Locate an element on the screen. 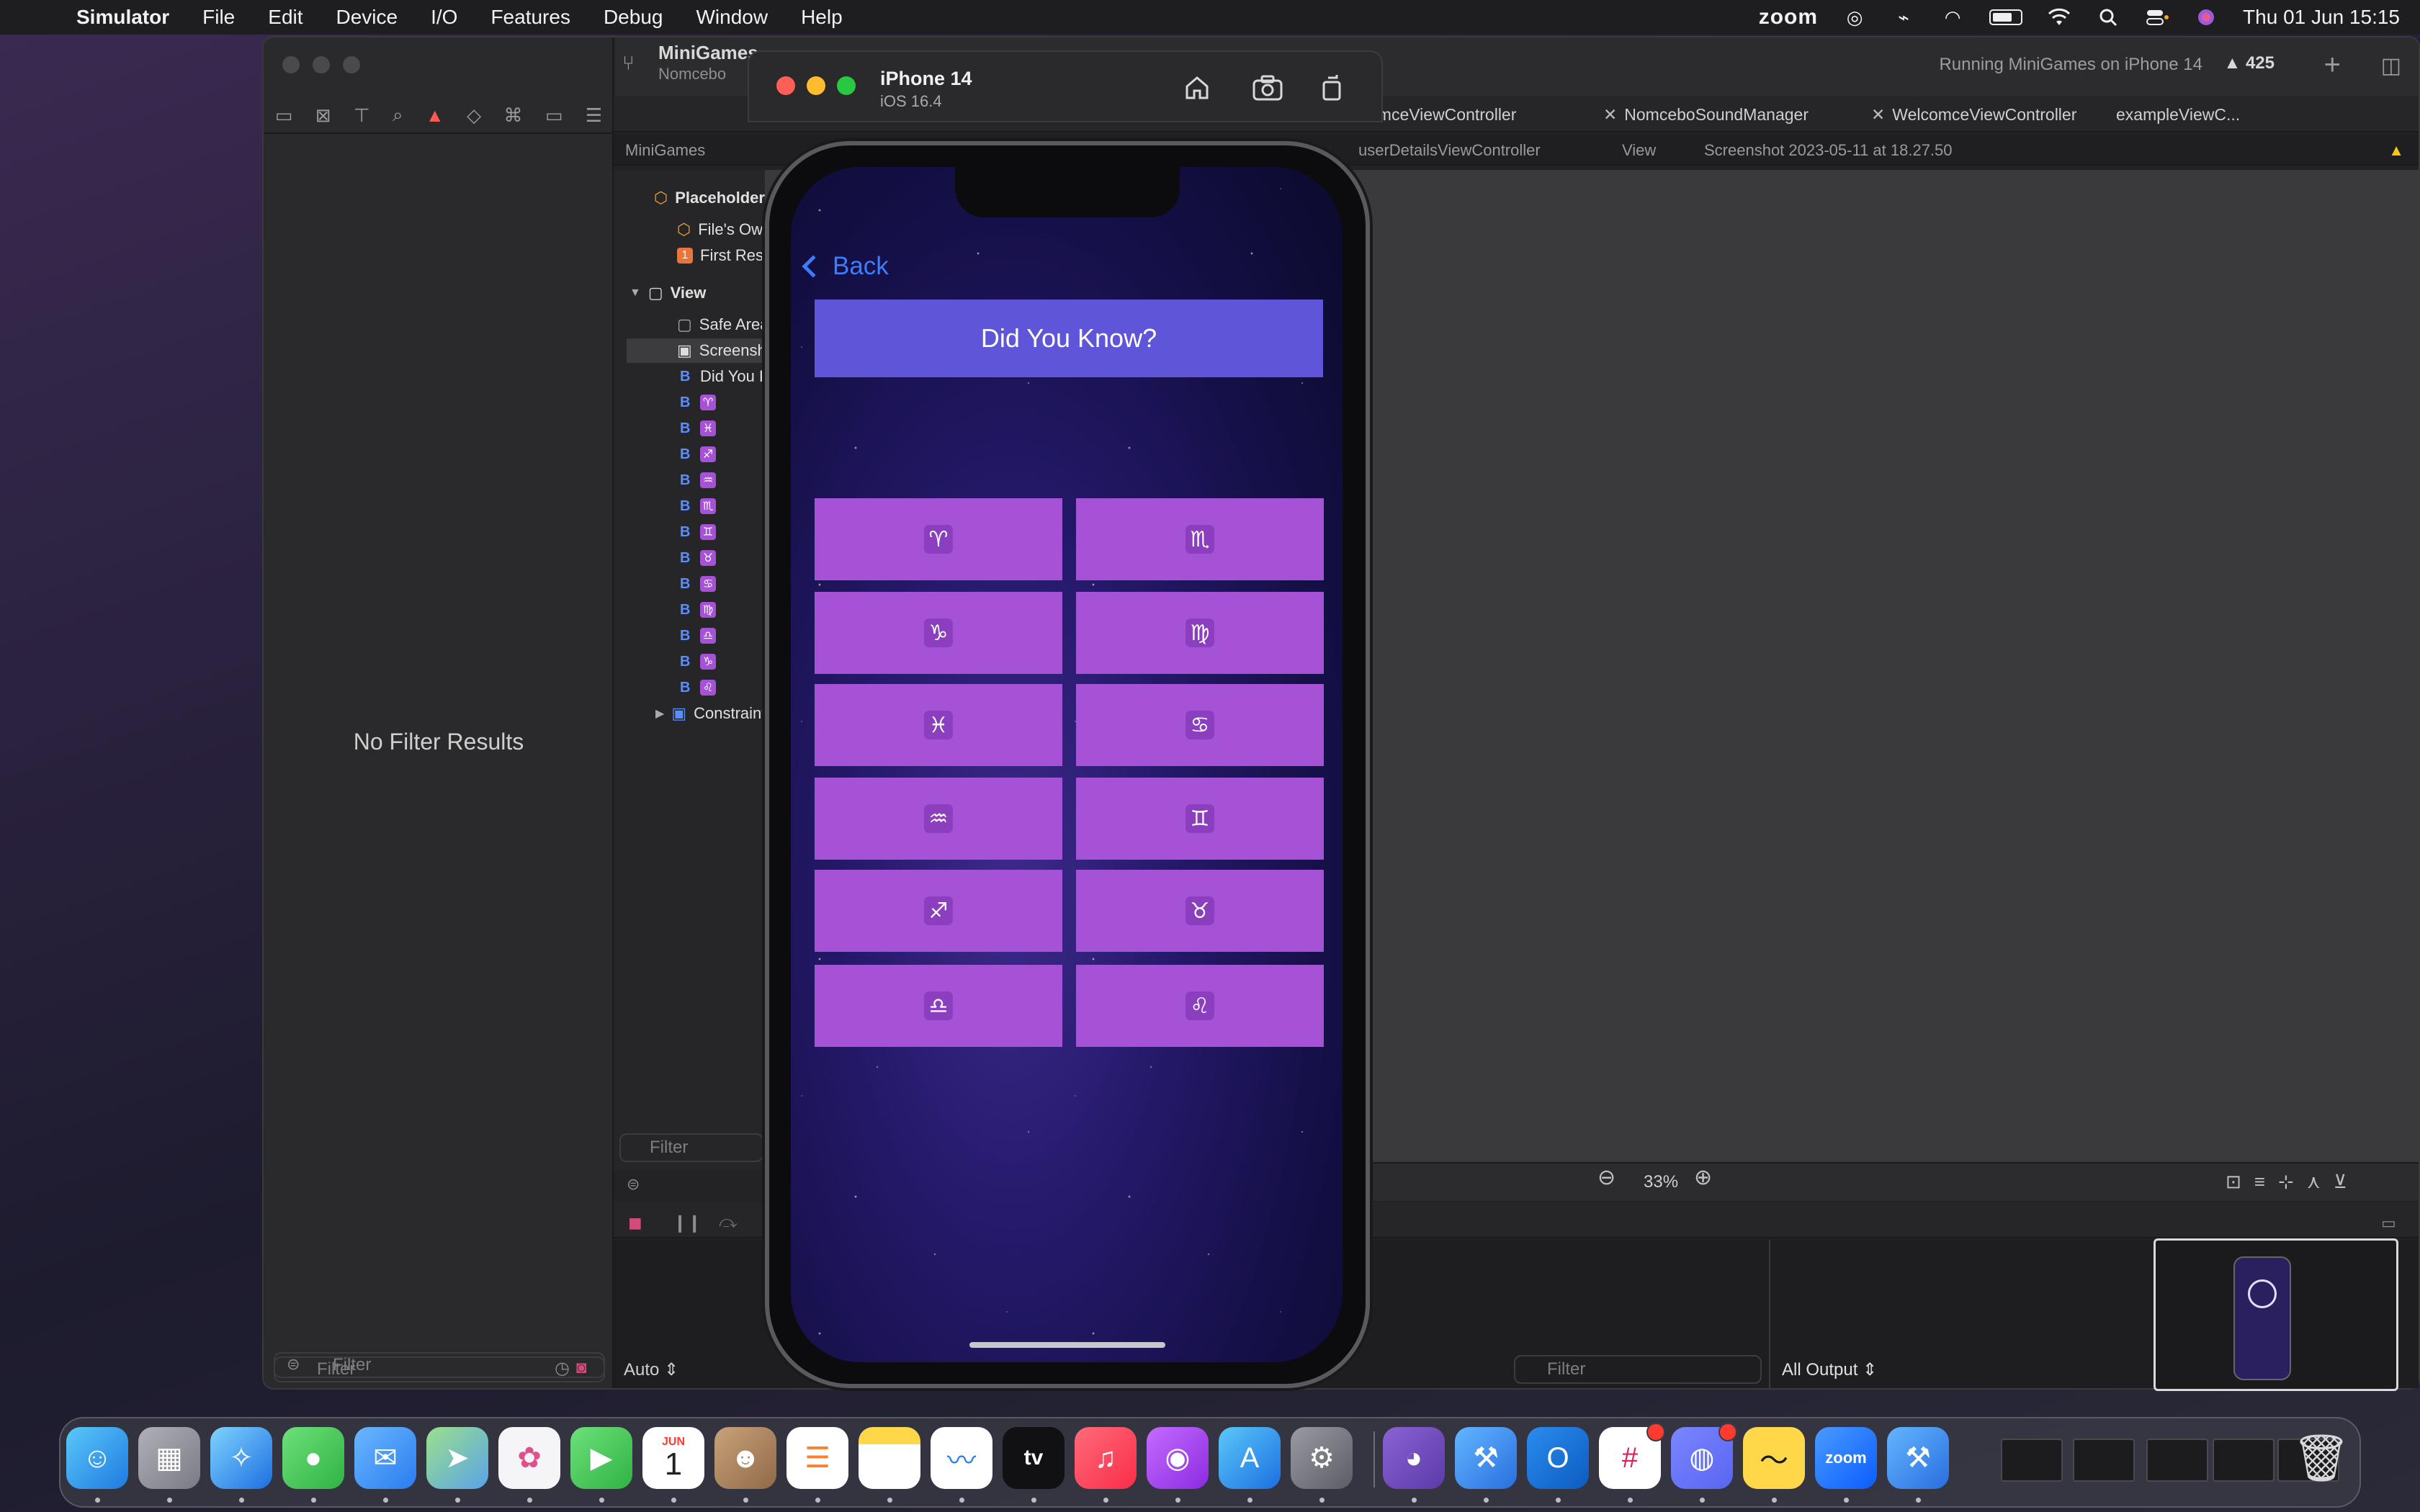 The width and height of the screenshot is (2420, 1512). menu-help: Help is located at coordinates (822, 17).